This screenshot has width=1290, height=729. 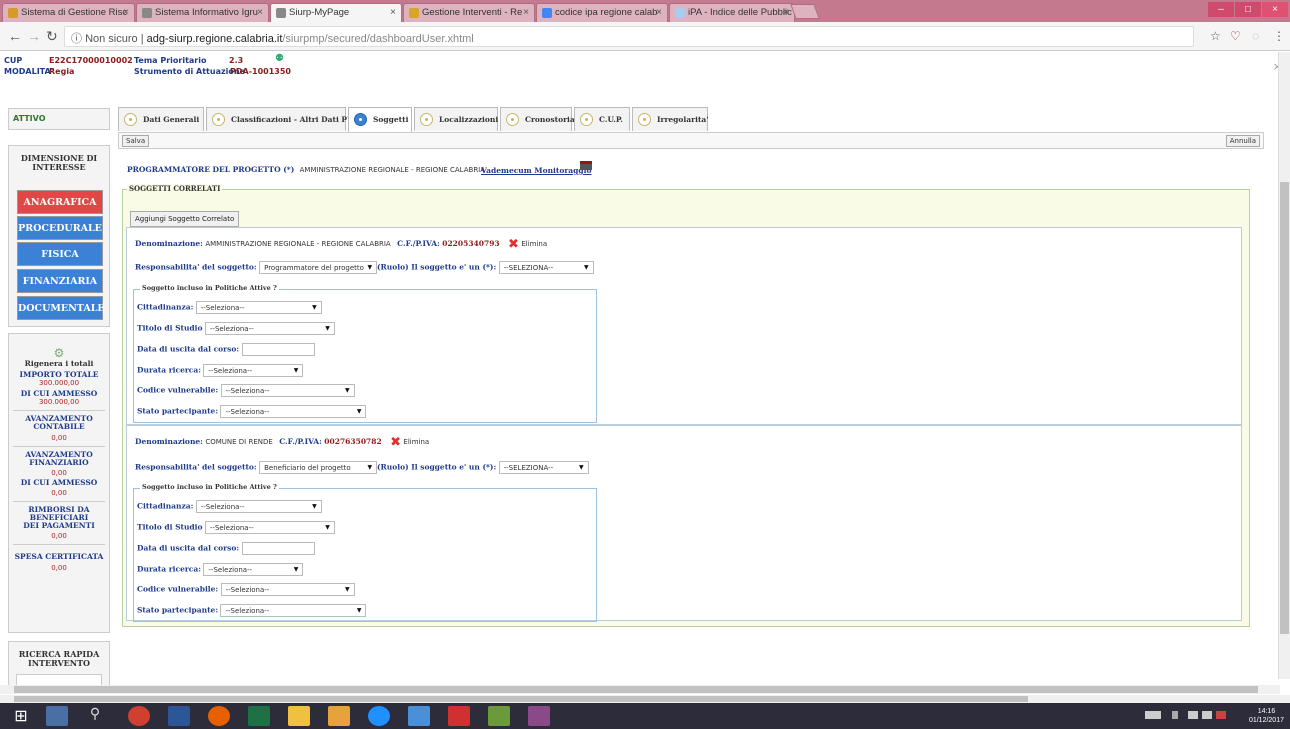 I want to click on network-app-icon, so click(x=57, y=716).